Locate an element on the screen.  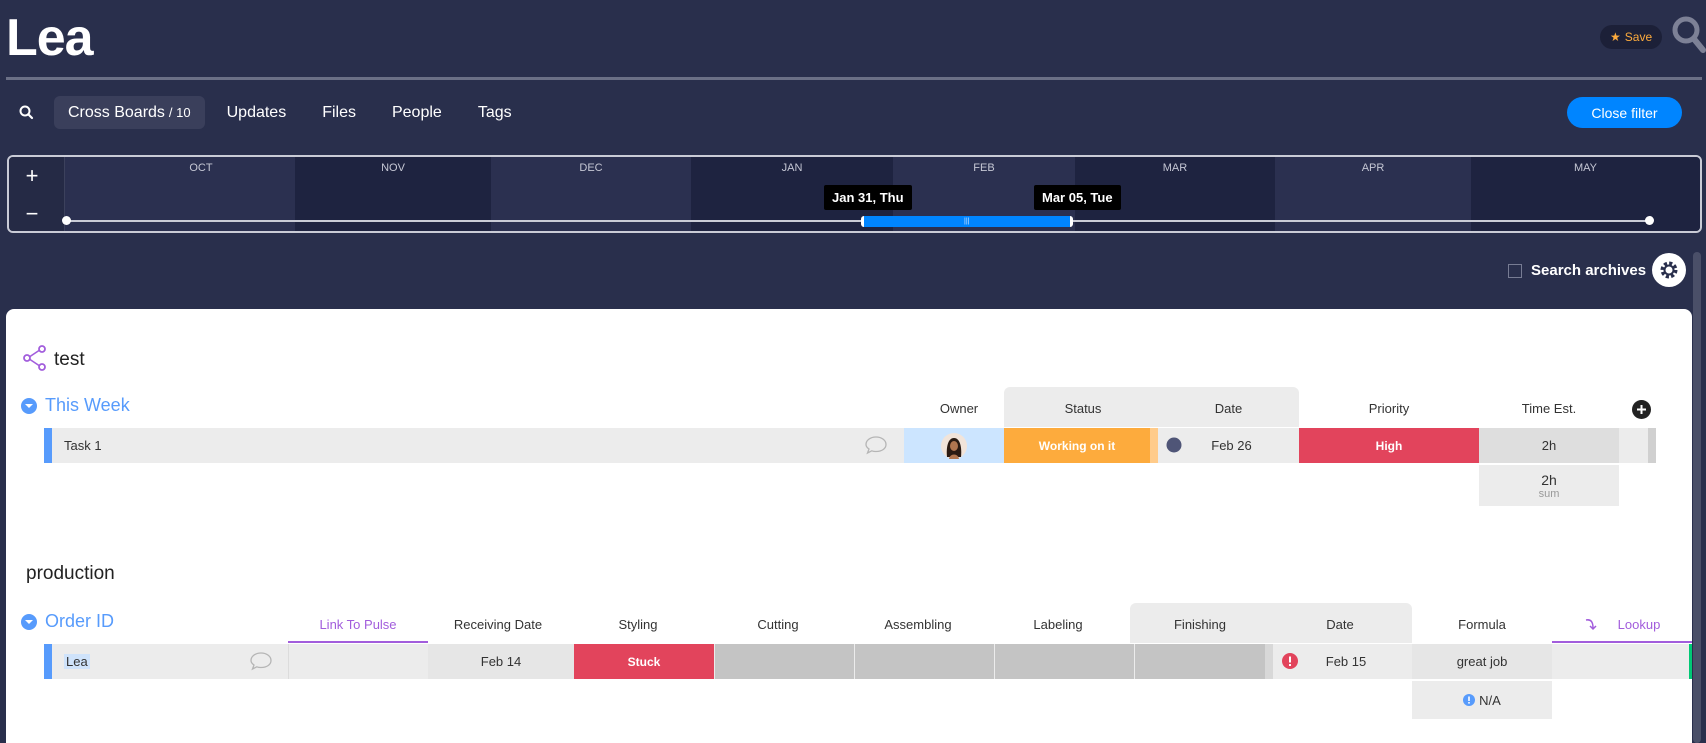
page-title: Lea is located at coordinates (50, 38).